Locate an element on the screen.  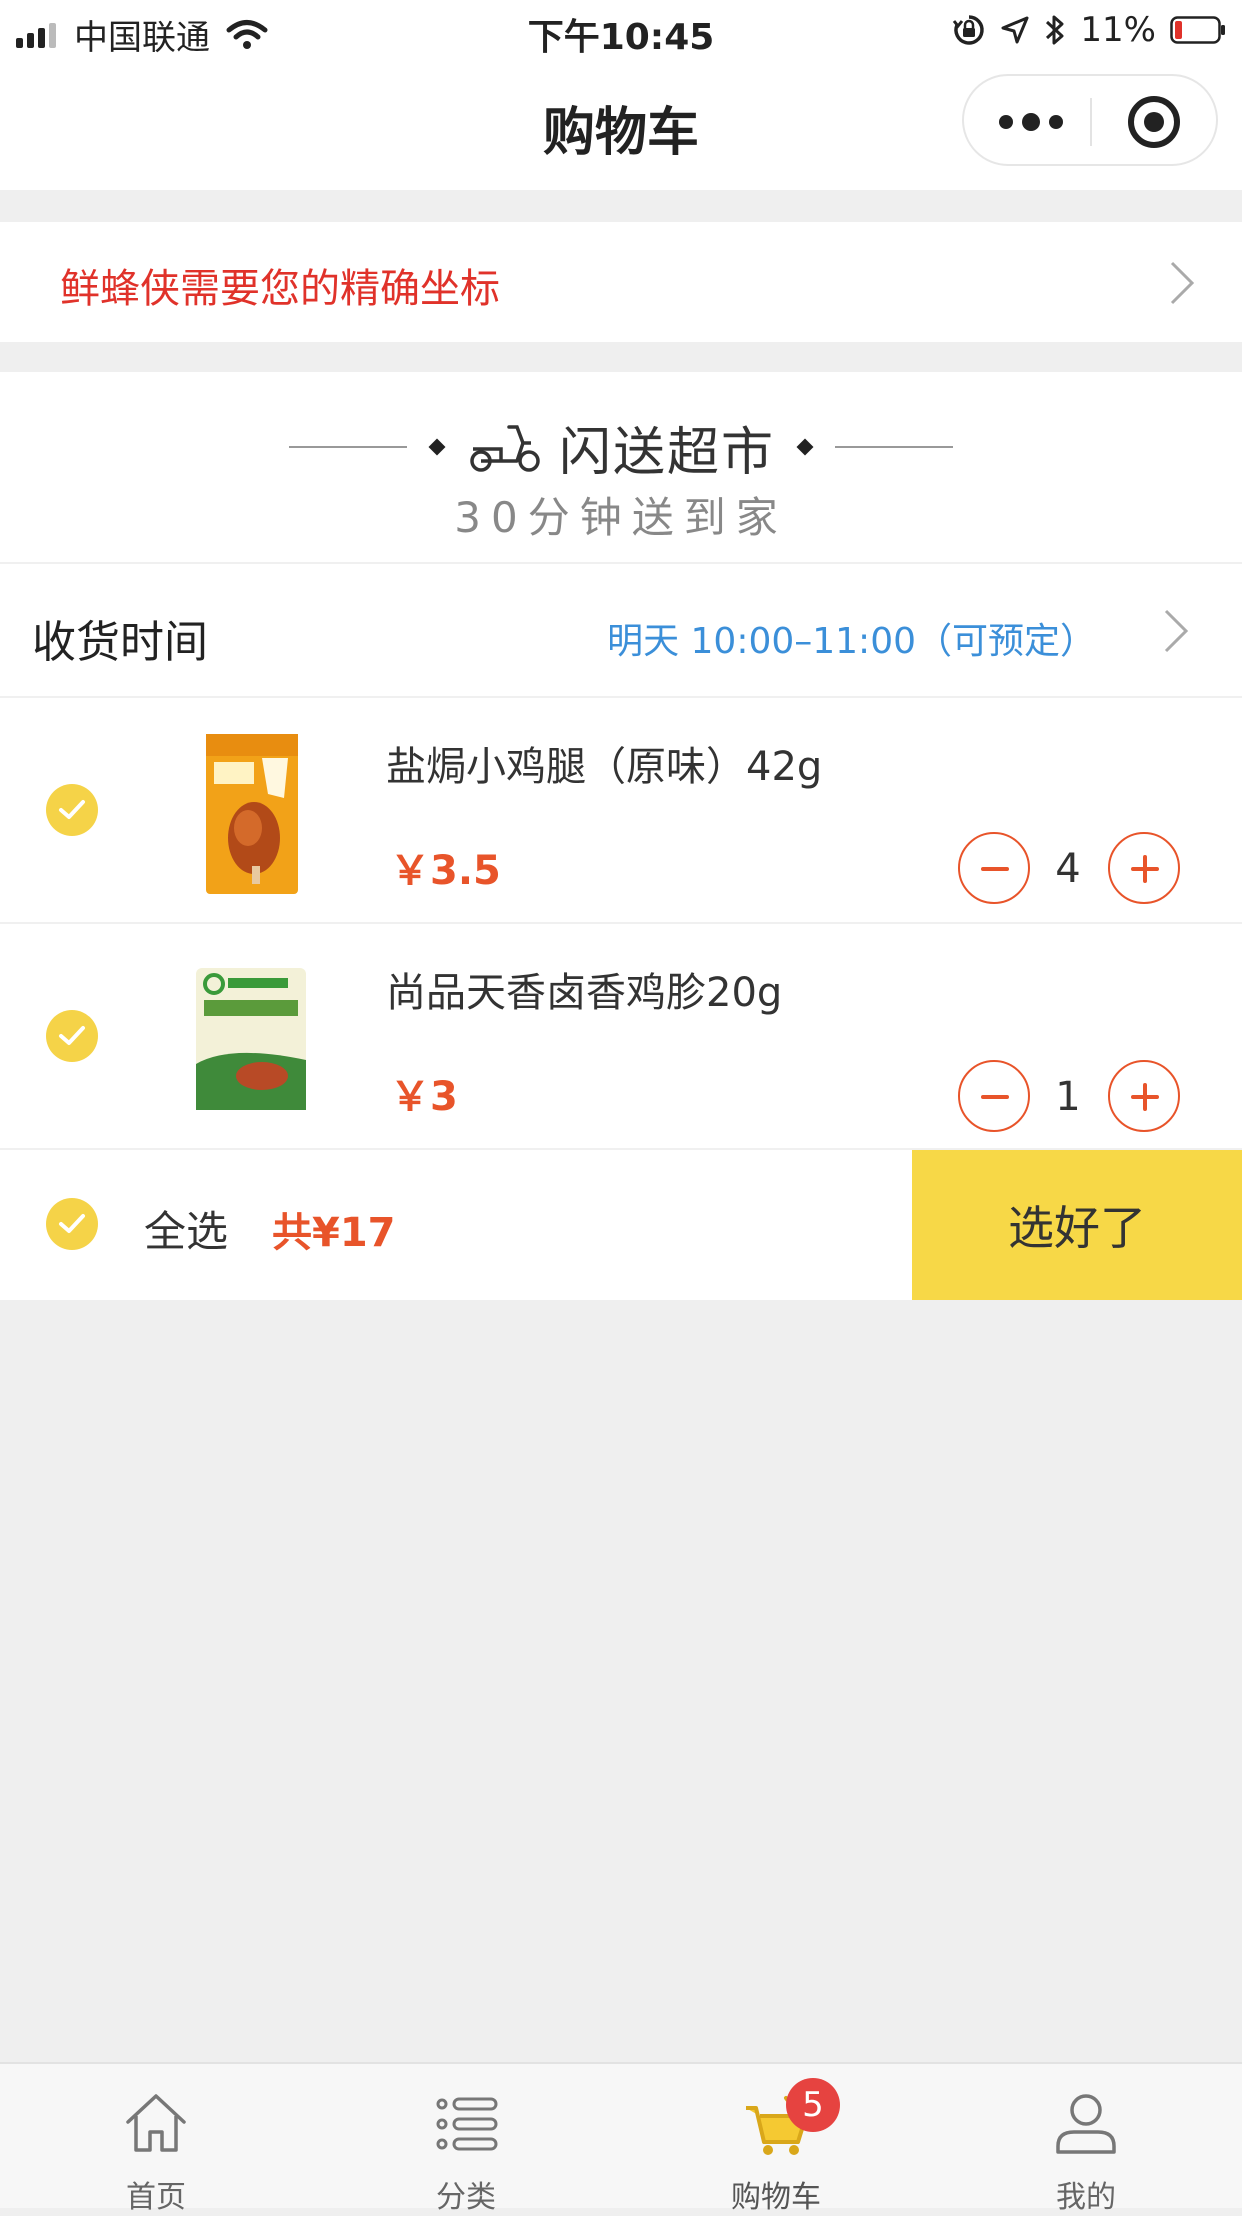
battery-icon is located at coordinates (1197, 30).